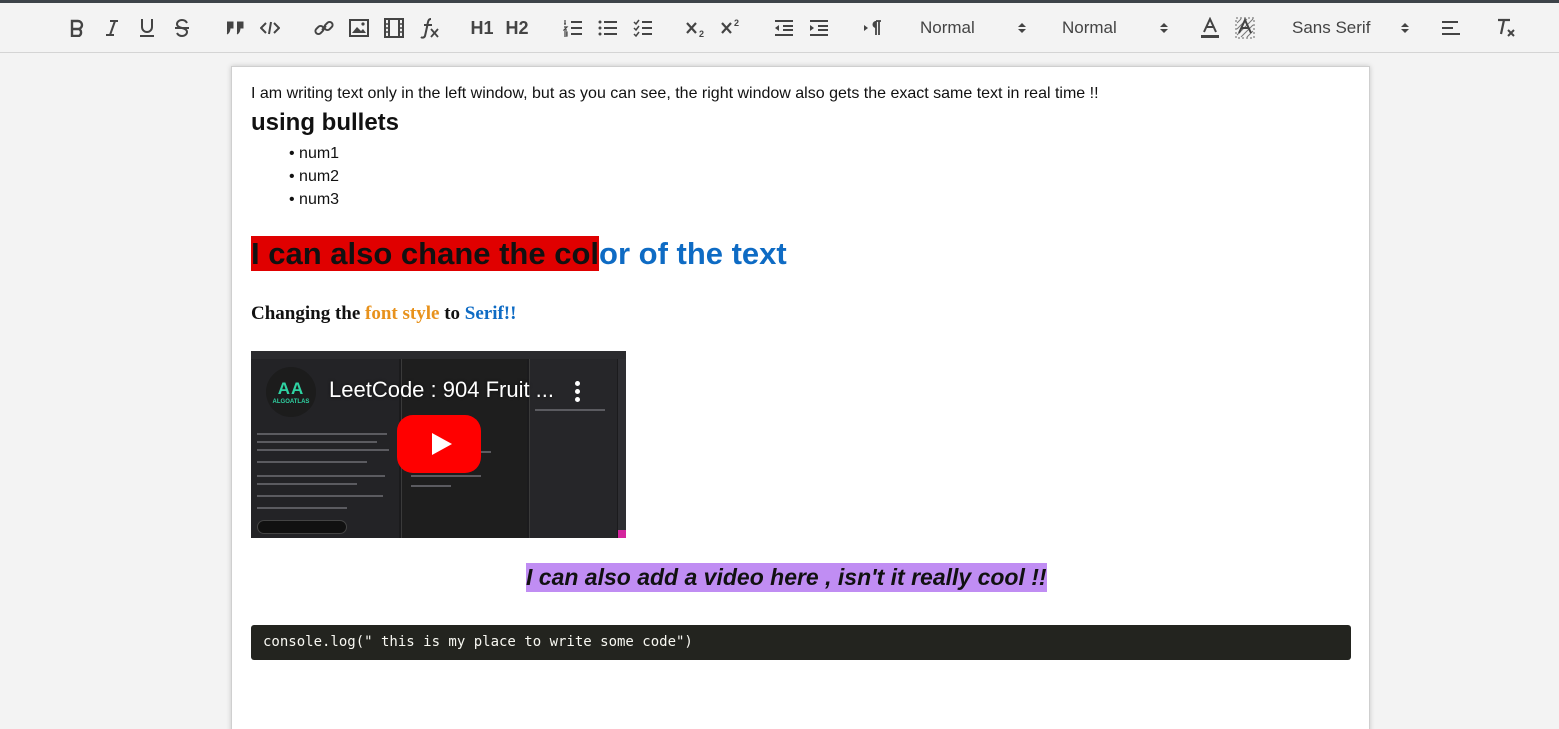  What do you see at coordinates (425, 253) in the screenshot?
I see `highlighted-text: I can also chane the col` at bounding box center [425, 253].